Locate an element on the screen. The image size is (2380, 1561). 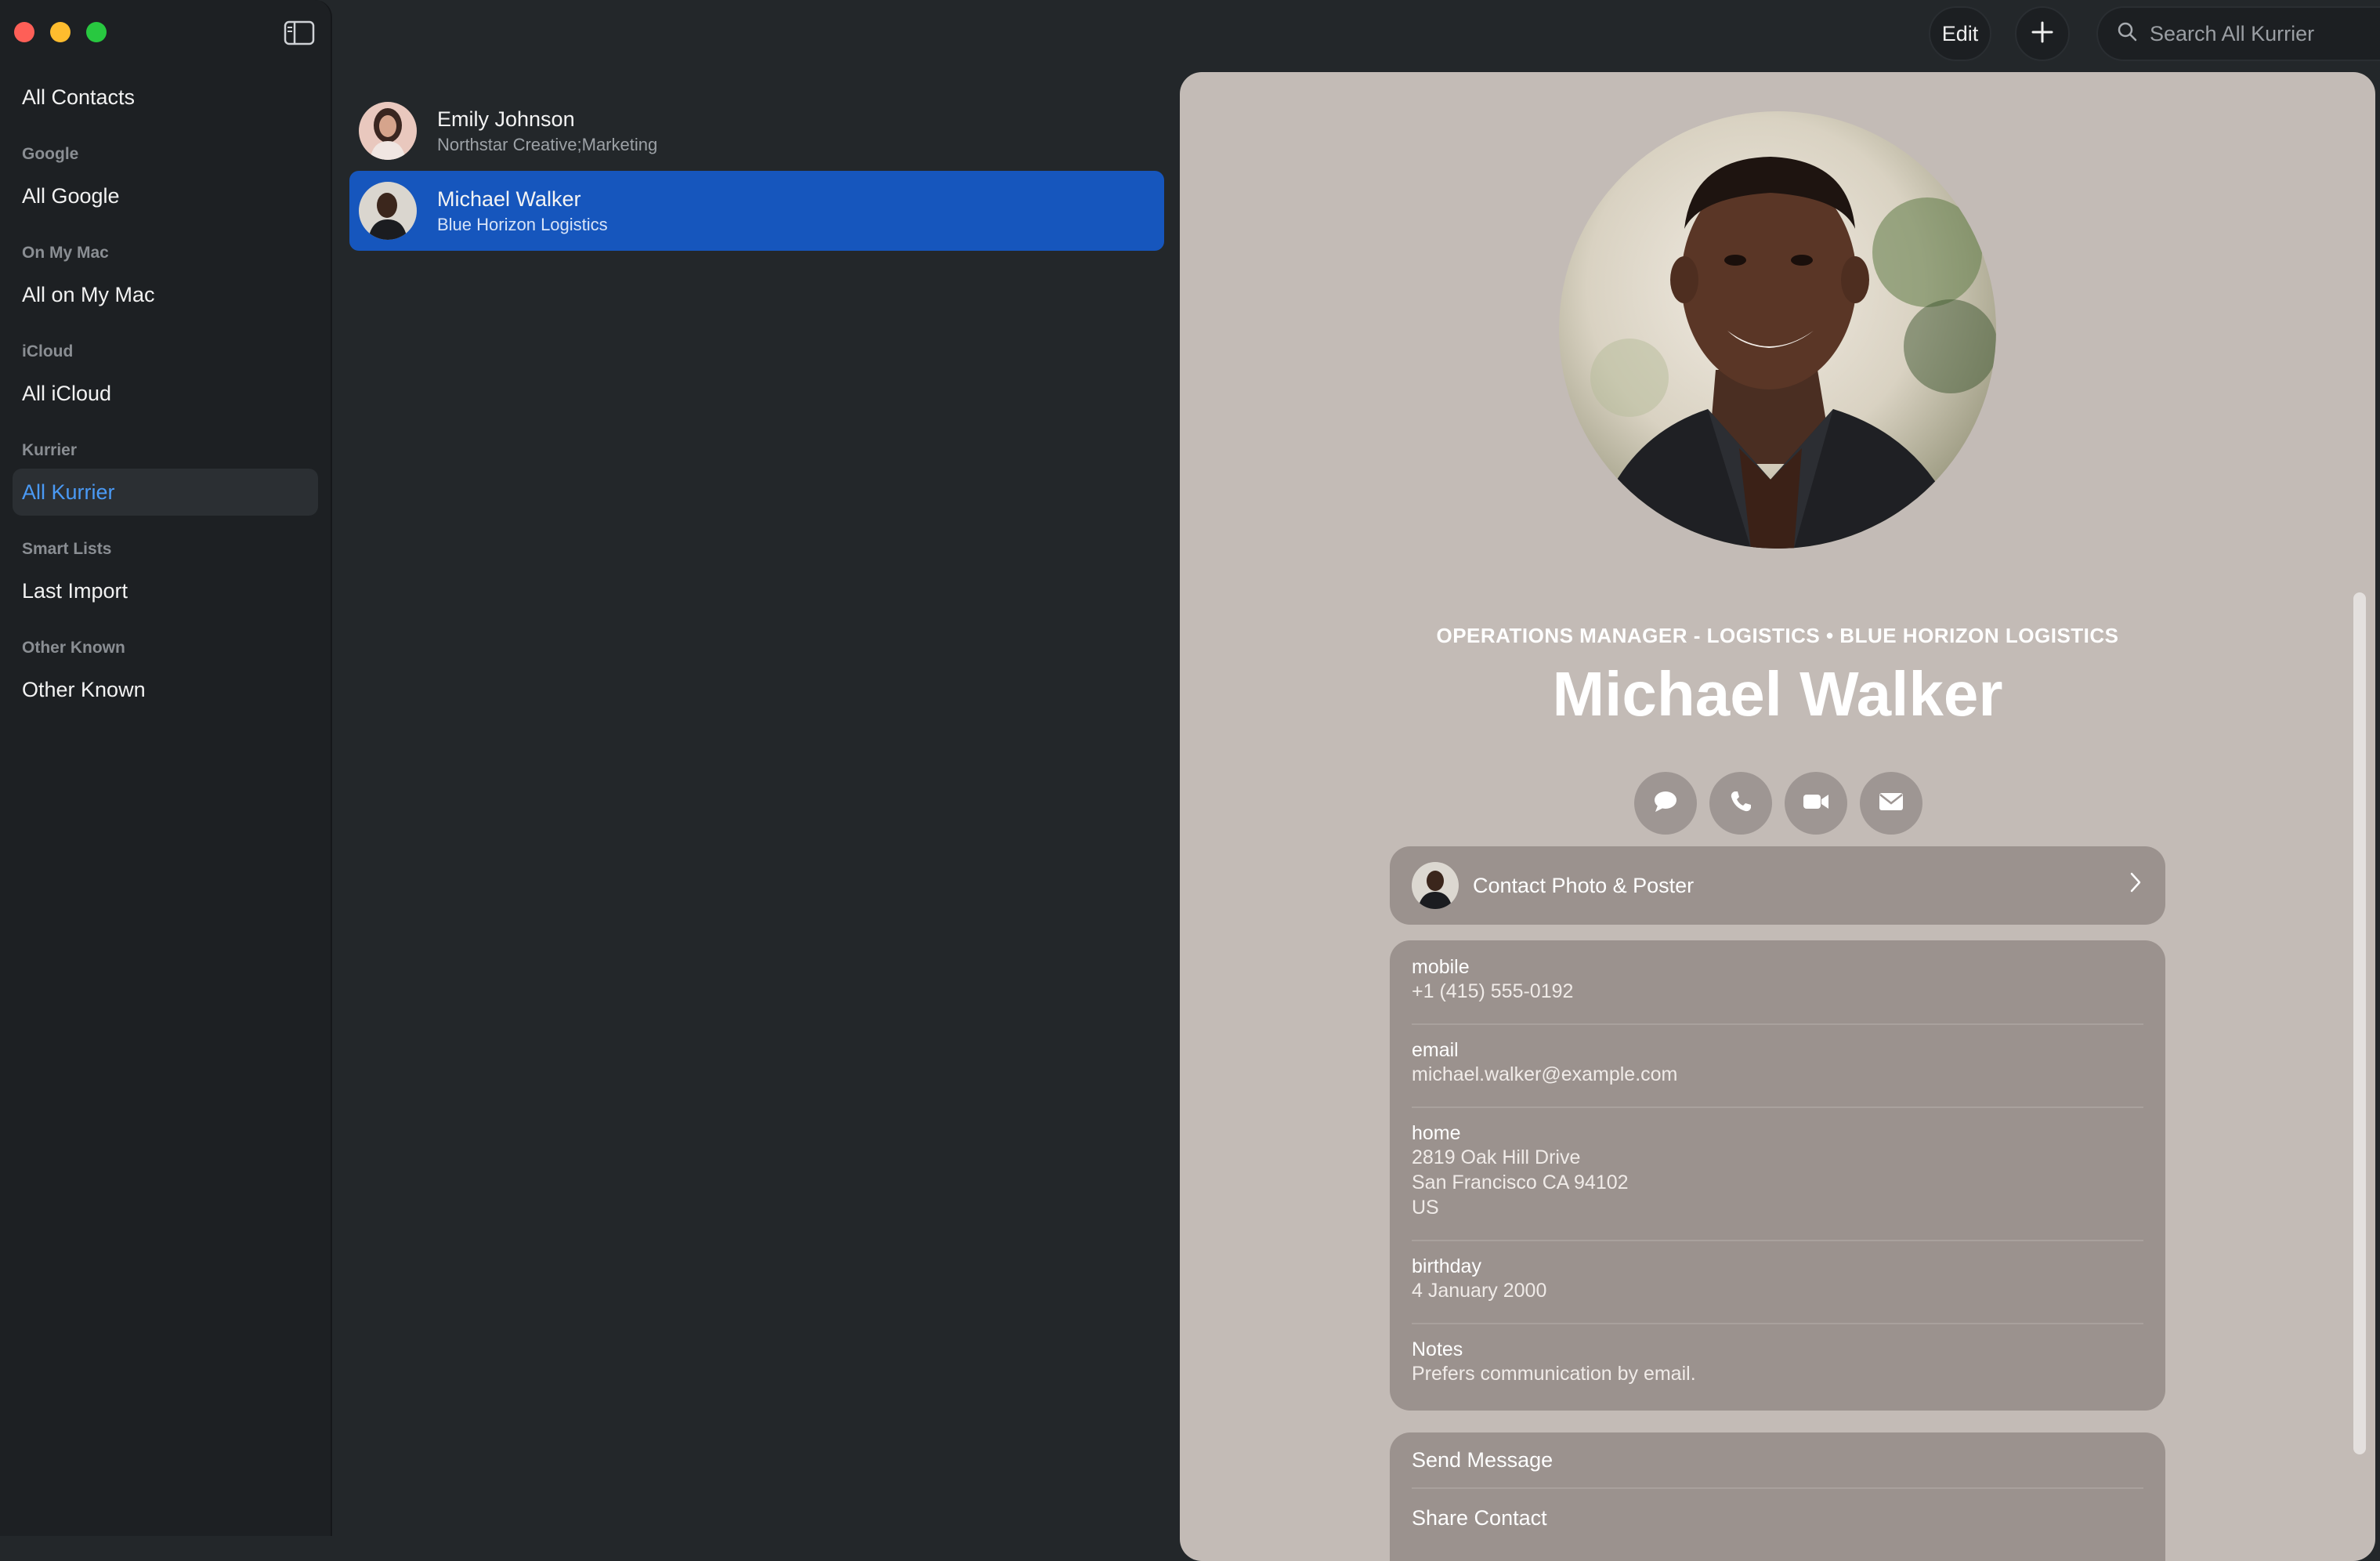
field-value: michael.walker@example.com is located at coordinates (1545, 1074).